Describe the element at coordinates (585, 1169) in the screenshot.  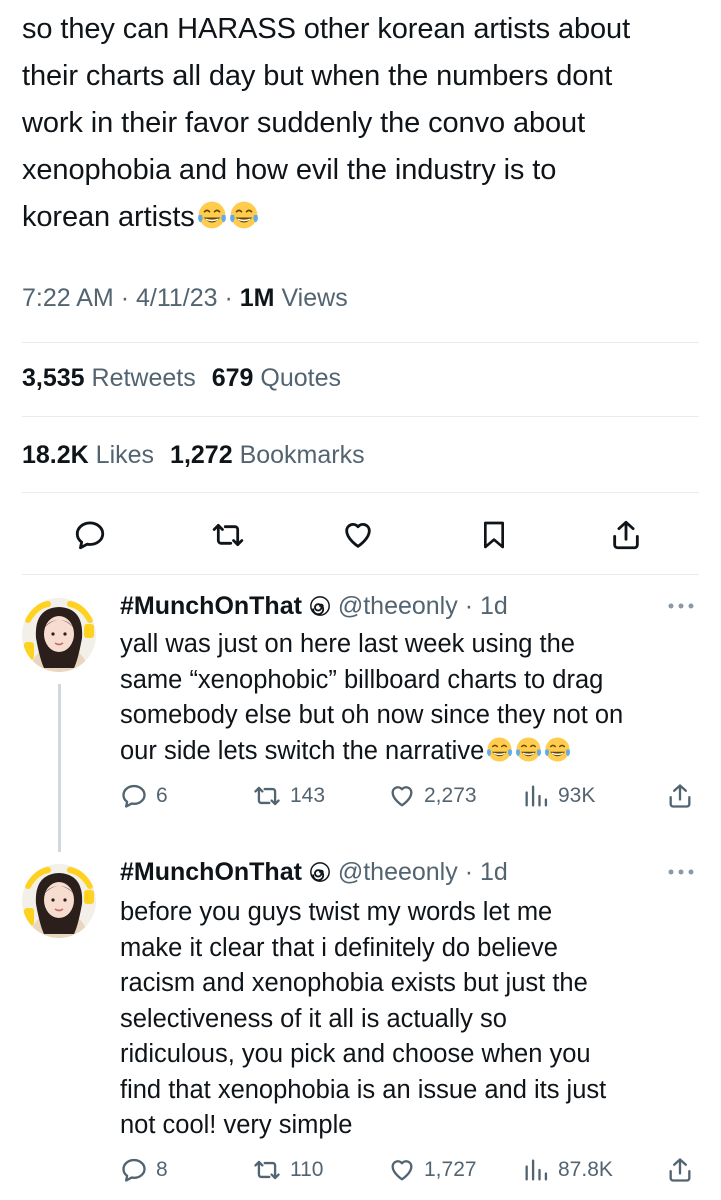
I see `view-count: 87.8K` at that location.